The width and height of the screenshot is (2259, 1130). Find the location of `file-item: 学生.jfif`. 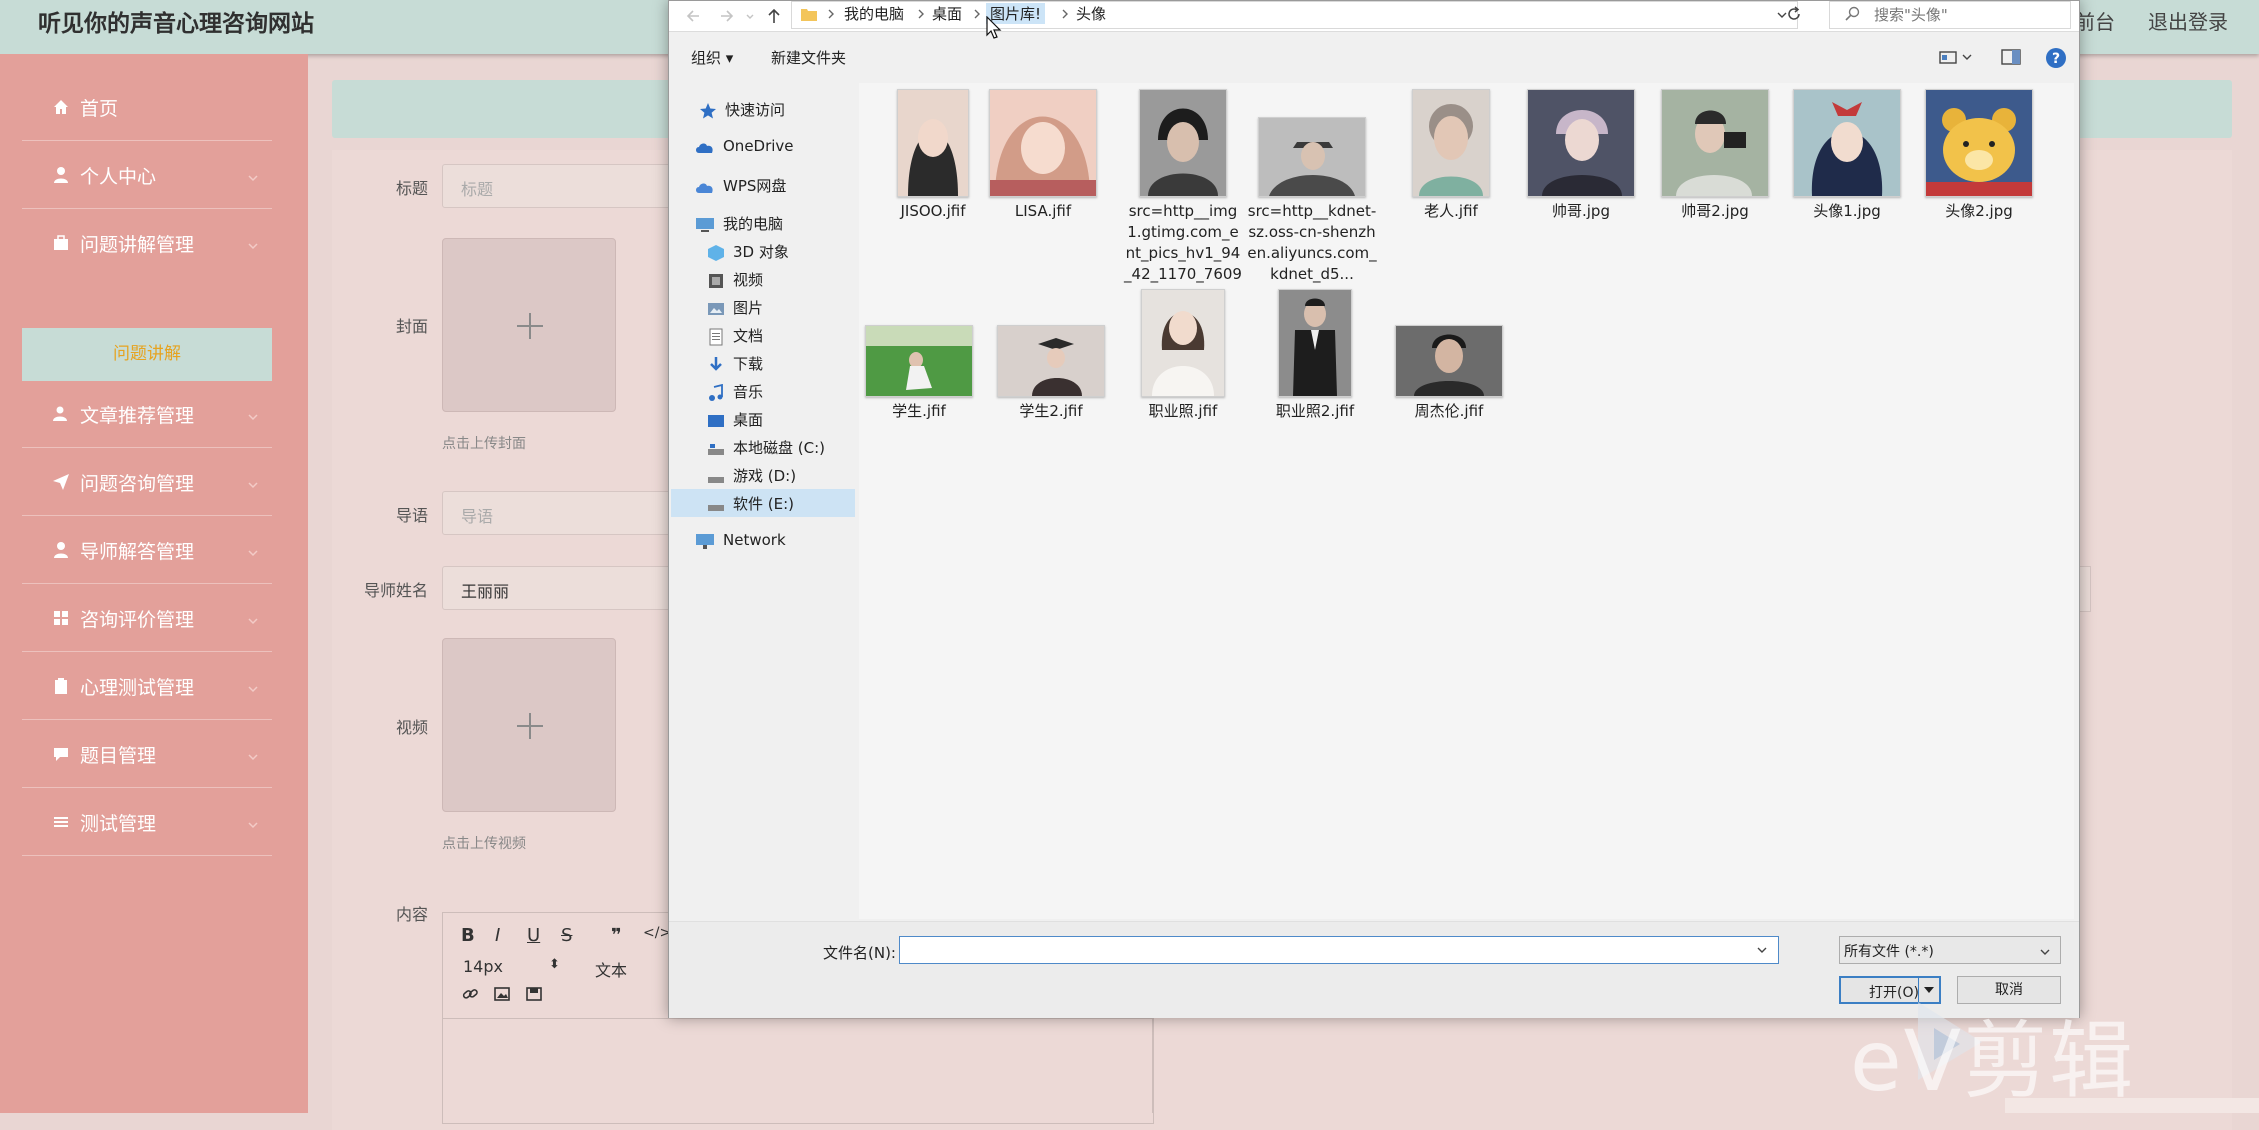

file-item: 学生.jfif is located at coordinates (919, 373).